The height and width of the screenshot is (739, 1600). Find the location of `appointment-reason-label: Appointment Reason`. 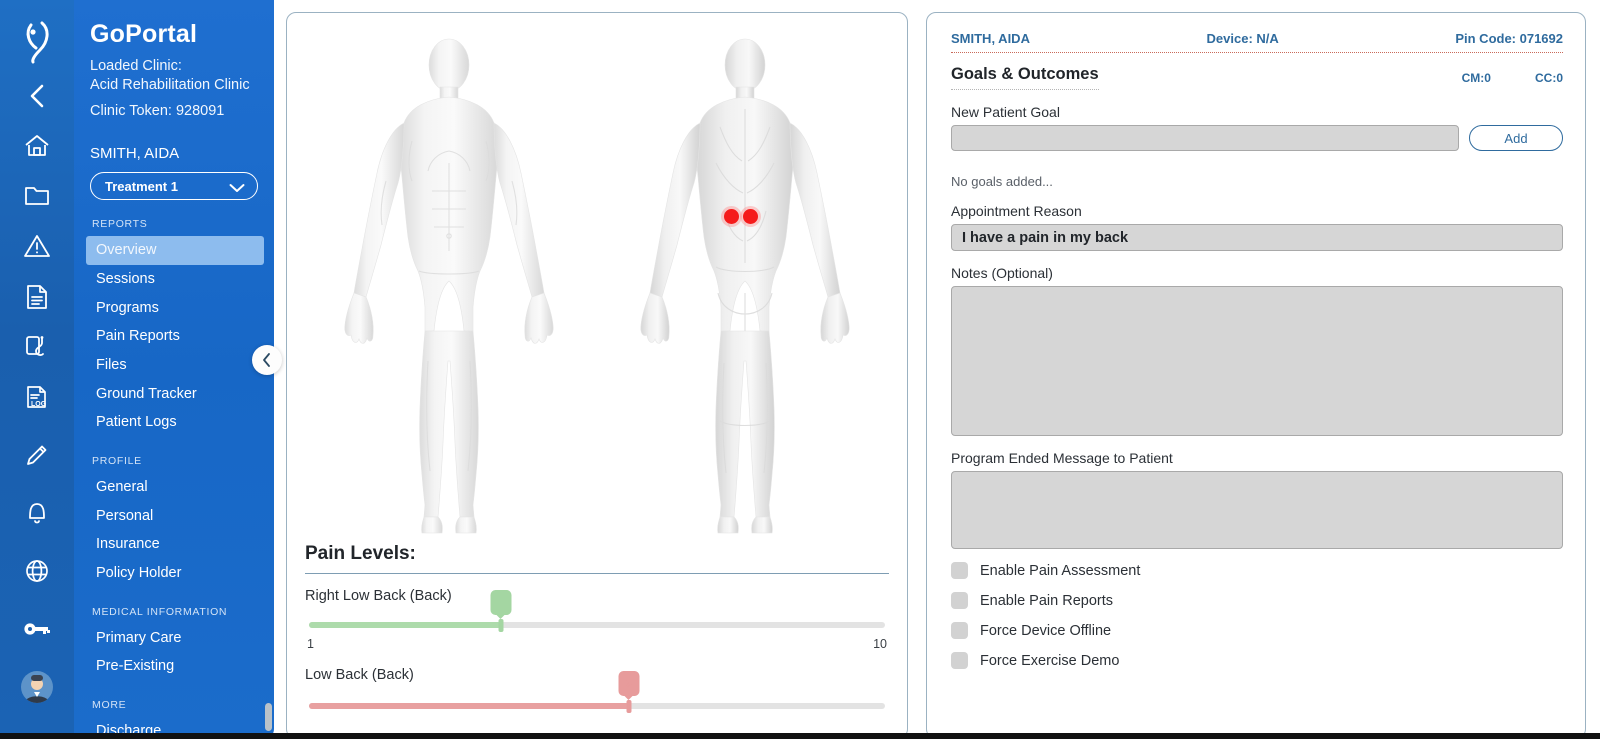

appointment-reason-label: Appointment Reason is located at coordinates (1016, 211).